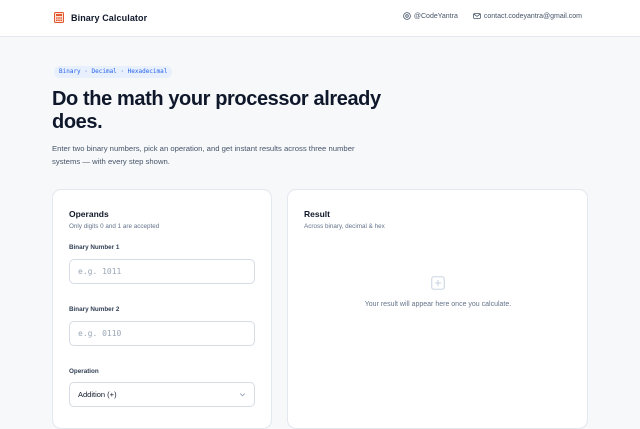  I want to click on operation-select: Addition (+), so click(162, 394).